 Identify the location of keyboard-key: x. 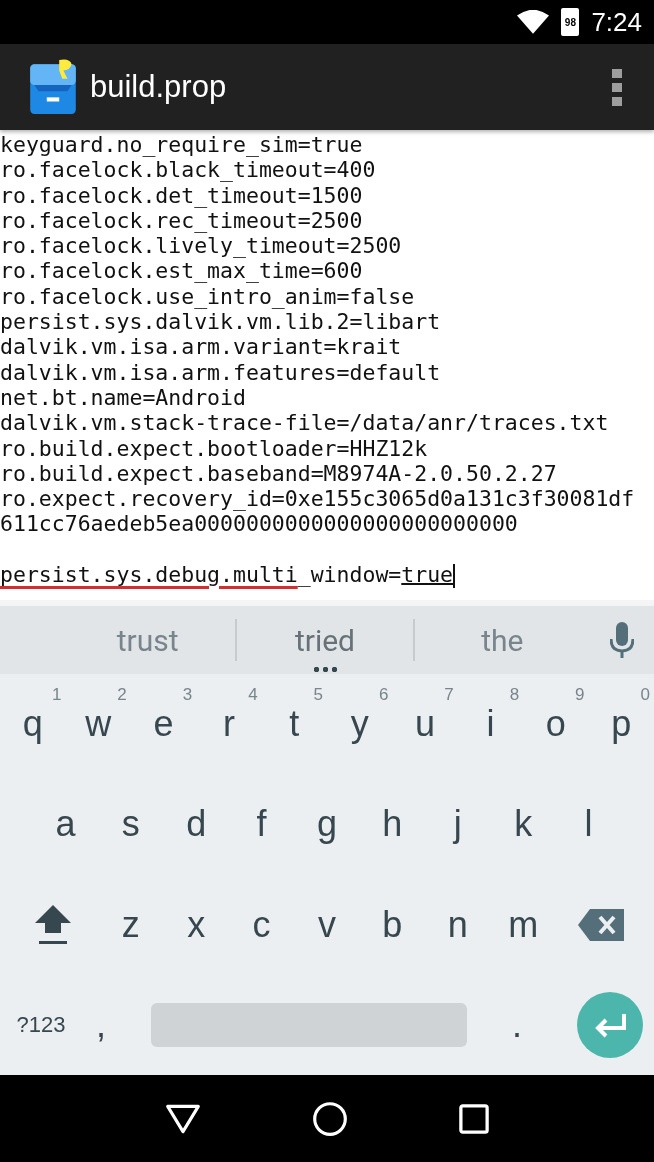
(196, 924).